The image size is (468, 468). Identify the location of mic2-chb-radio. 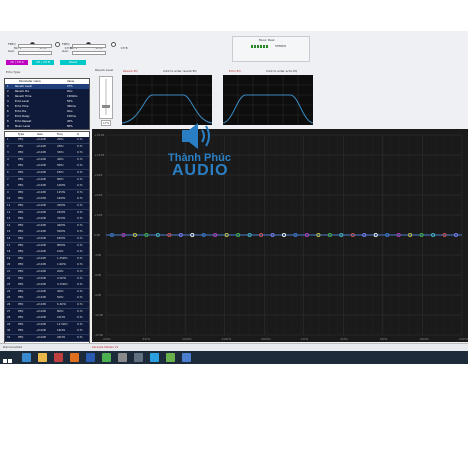
(113, 44).